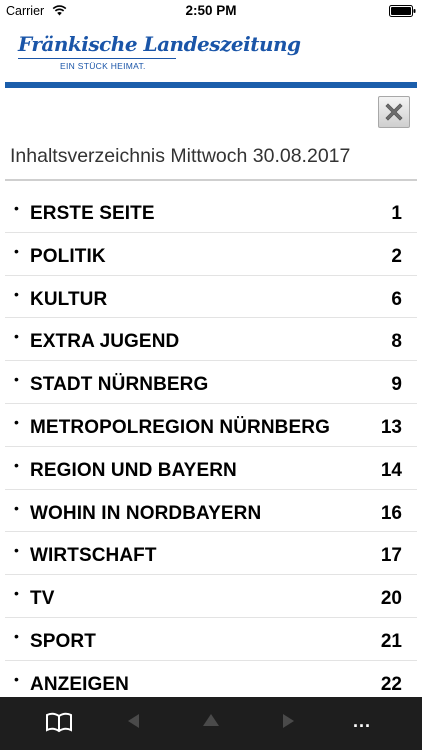 The height and width of the screenshot is (750, 422). What do you see at coordinates (391, 599) in the screenshot?
I see `toc-item-page: 20` at bounding box center [391, 599].